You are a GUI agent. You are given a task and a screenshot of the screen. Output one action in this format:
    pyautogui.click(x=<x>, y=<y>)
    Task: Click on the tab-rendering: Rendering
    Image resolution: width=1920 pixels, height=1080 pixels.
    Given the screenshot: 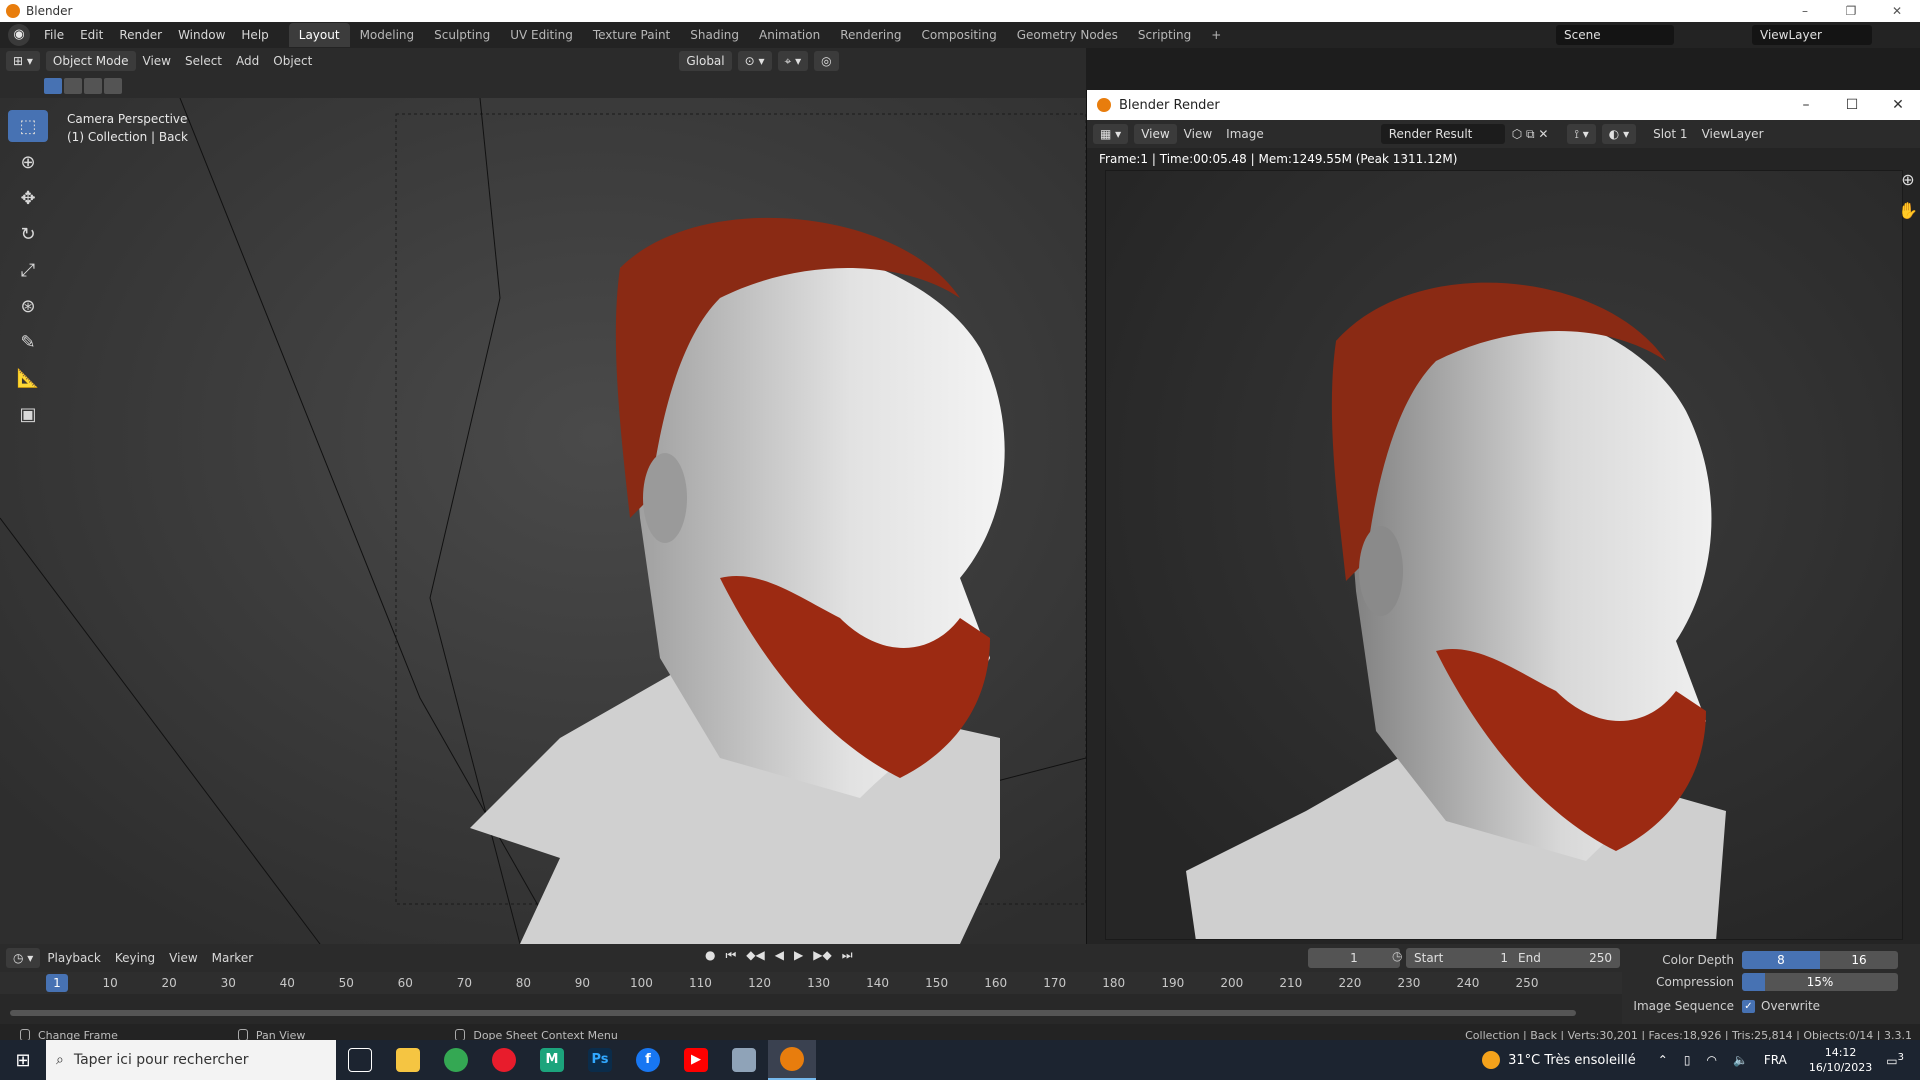 What is the action you would take?
    pyautogui.click(x=870, y=35)
    